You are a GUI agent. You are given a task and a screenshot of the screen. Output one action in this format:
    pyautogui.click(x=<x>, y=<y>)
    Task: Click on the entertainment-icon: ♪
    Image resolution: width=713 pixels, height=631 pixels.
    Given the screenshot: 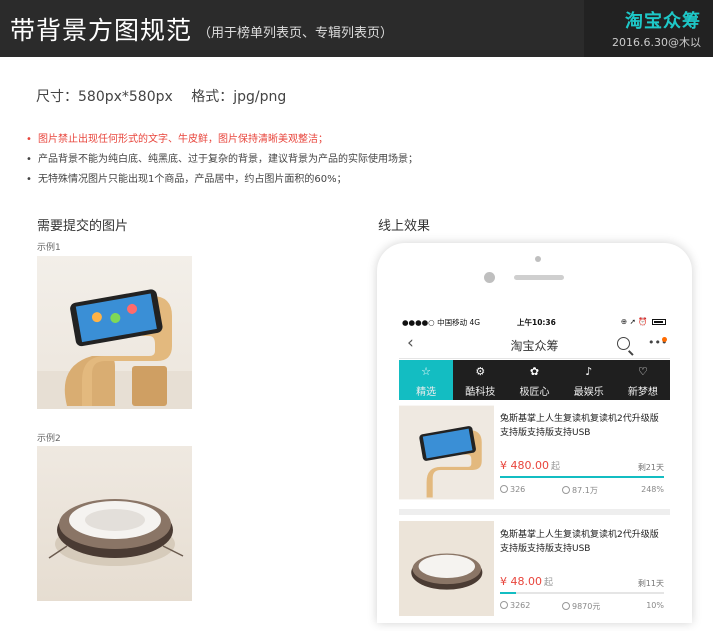 What is the action you would take?
    pyautogui.click(x=589, y=371)
    